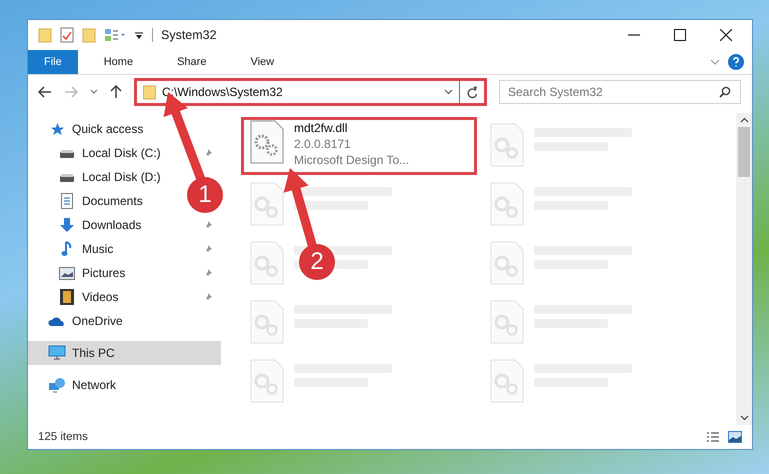  Describe the element at coordinates (323, 144) in the screenshot. I see `file-detail: 2.0.0.8171` at that location.